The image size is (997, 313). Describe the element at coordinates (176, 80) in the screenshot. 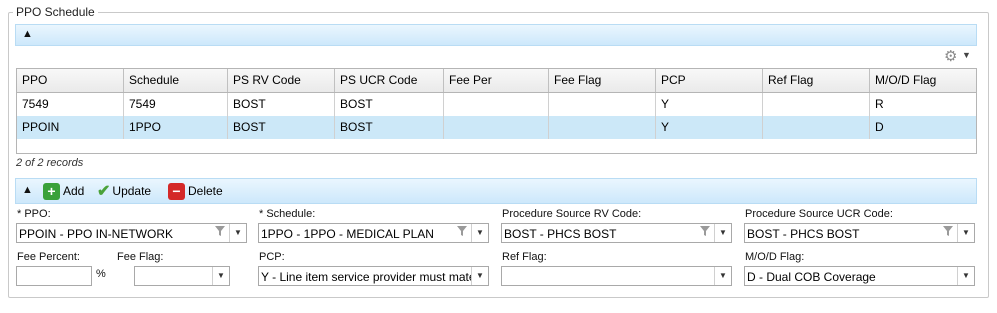

I see `column-header-schedule: Schedule` at that location.